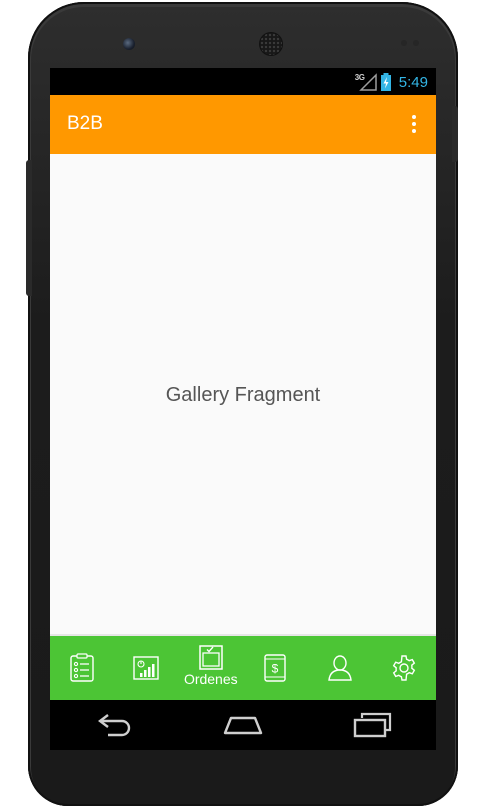 The height and width of the screenshot is (808, 486). I want to click on home-icon, so click(243, 725).